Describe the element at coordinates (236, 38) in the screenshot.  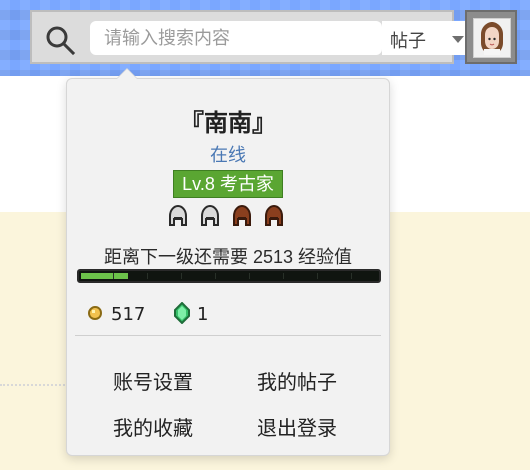
I see `search-input` at that location.